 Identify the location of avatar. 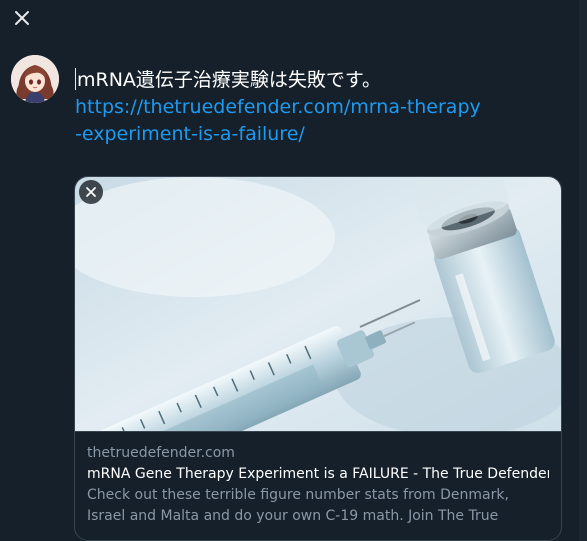
(35, 79).